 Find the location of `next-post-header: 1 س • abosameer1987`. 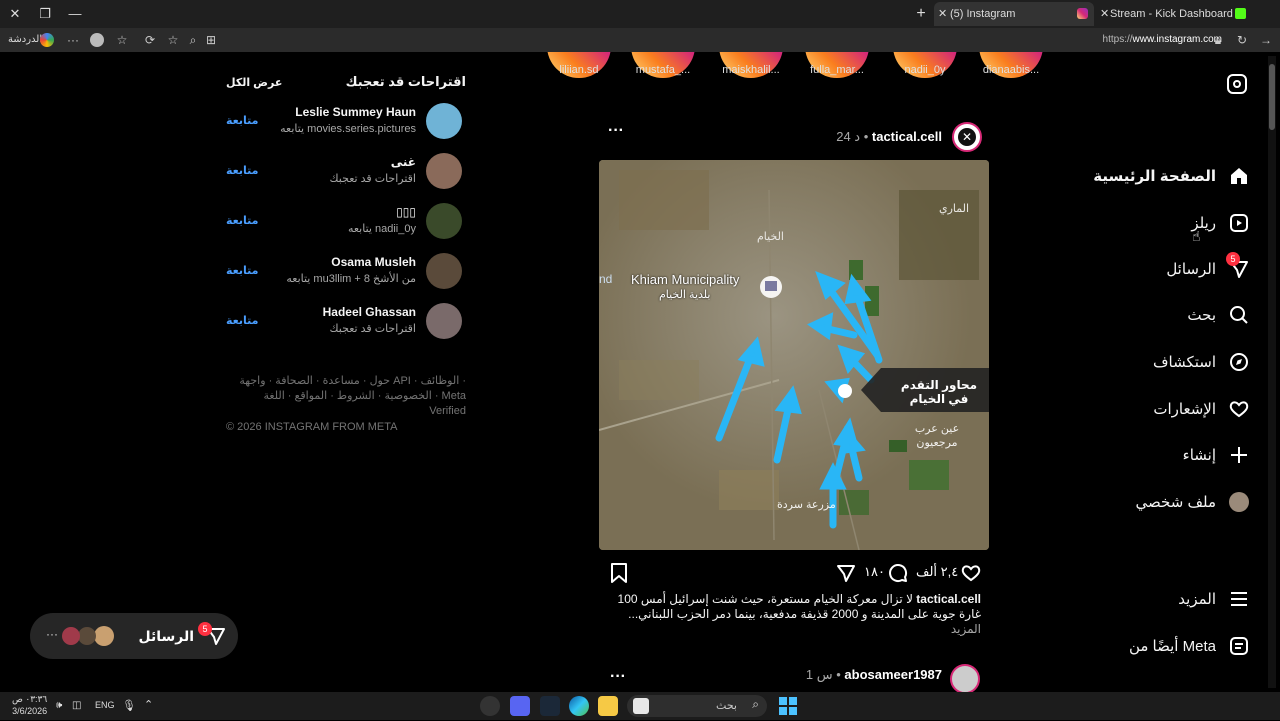

next-post-header: 1 س • abosameer1987 is located at coordinates (873, 674).